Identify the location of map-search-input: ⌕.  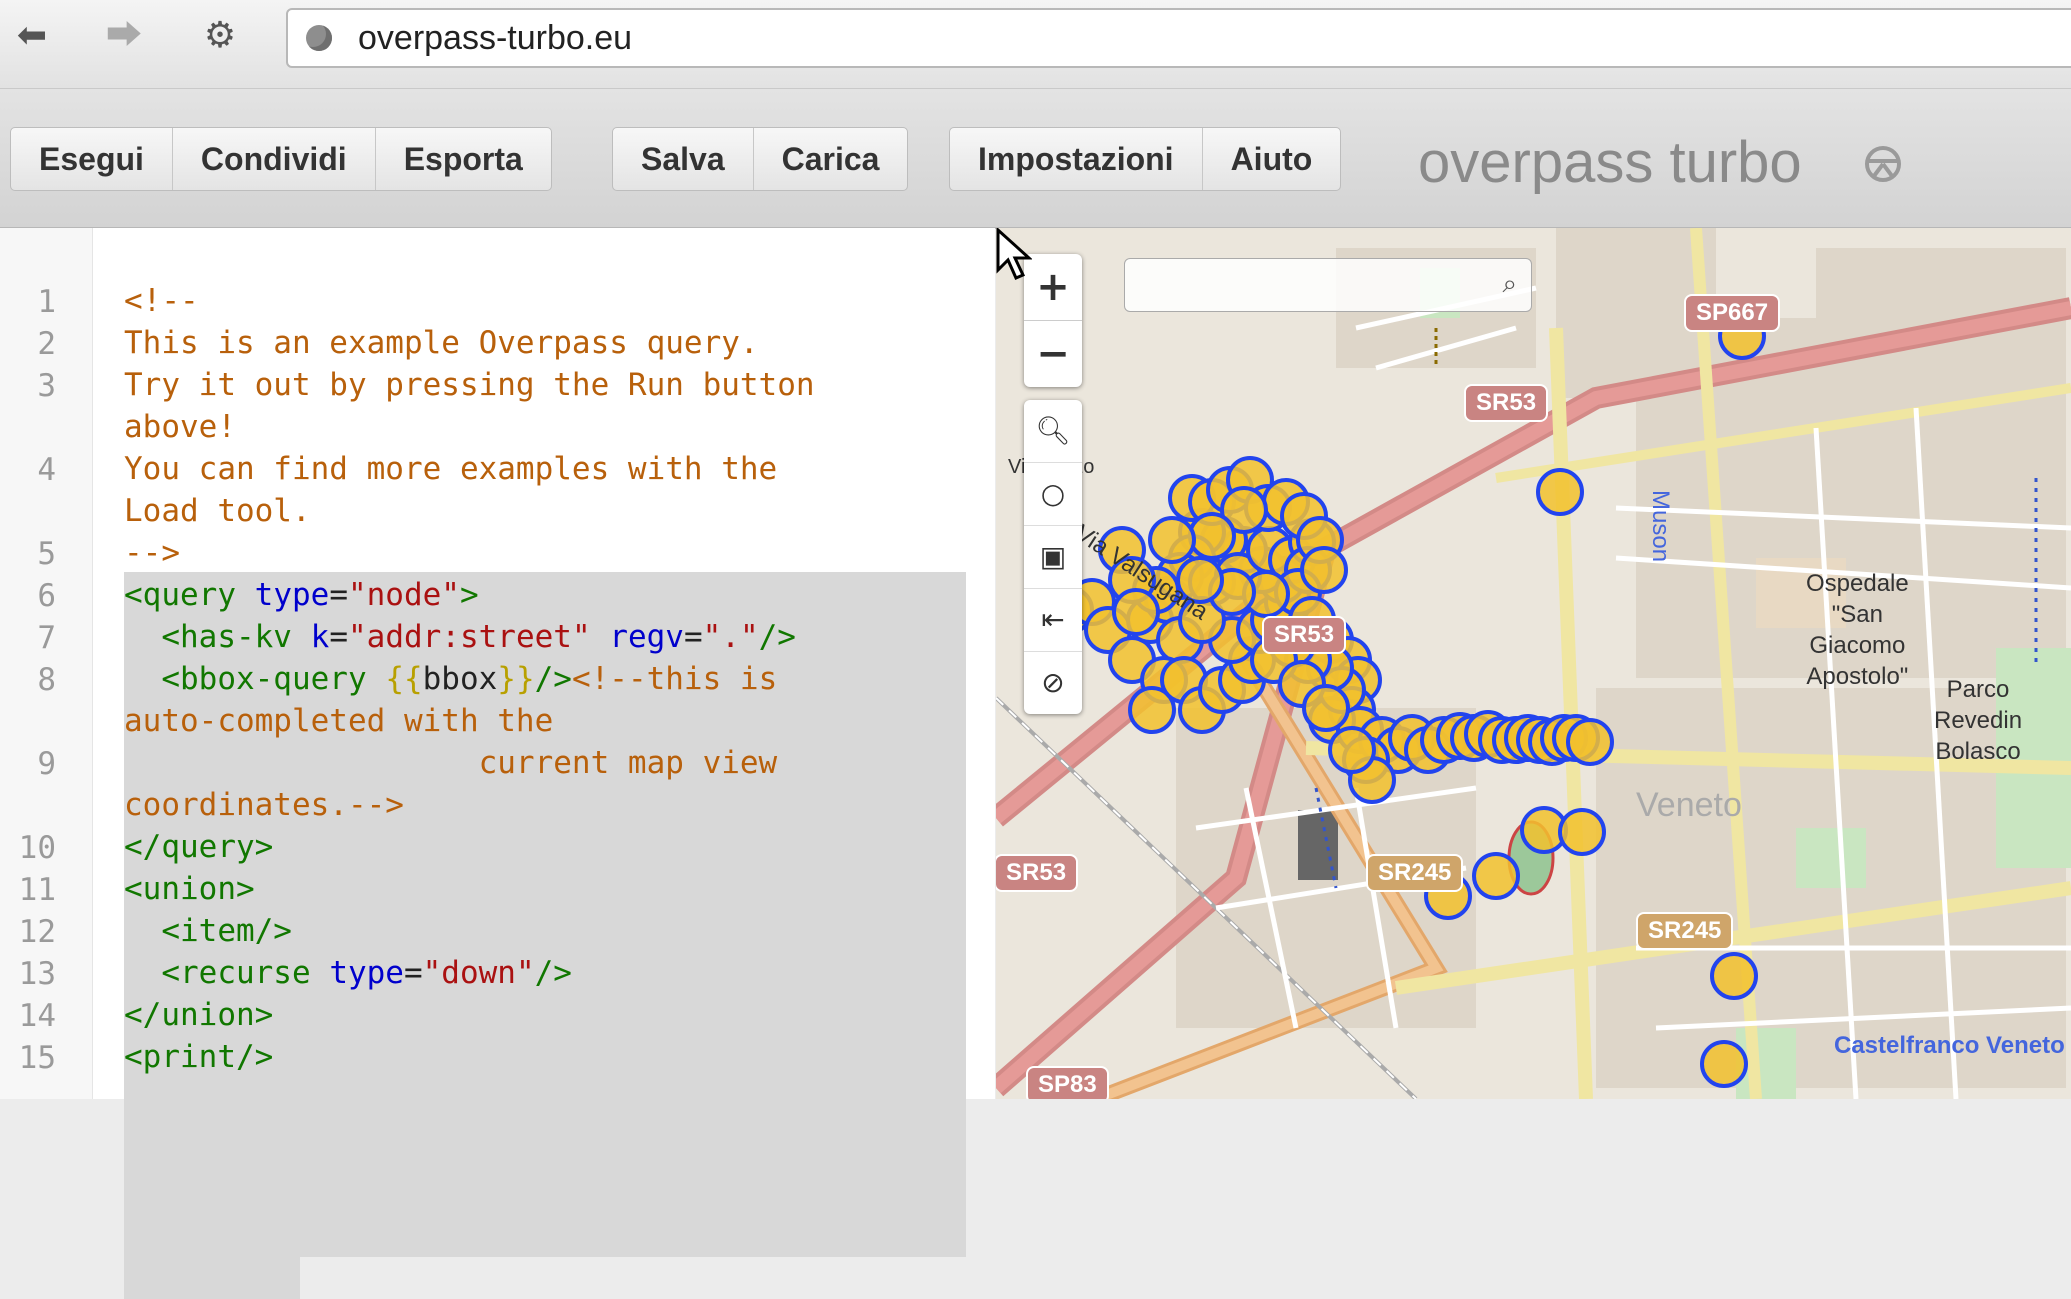
(1328, 285).